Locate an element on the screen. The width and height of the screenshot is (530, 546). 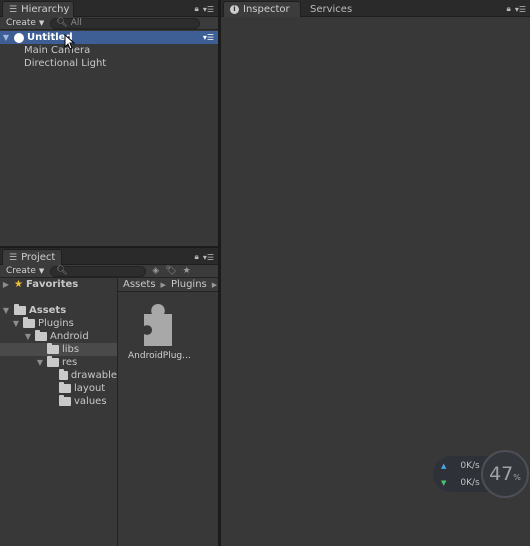
download-speed: 0K/s is located at coordinates (470, 483).